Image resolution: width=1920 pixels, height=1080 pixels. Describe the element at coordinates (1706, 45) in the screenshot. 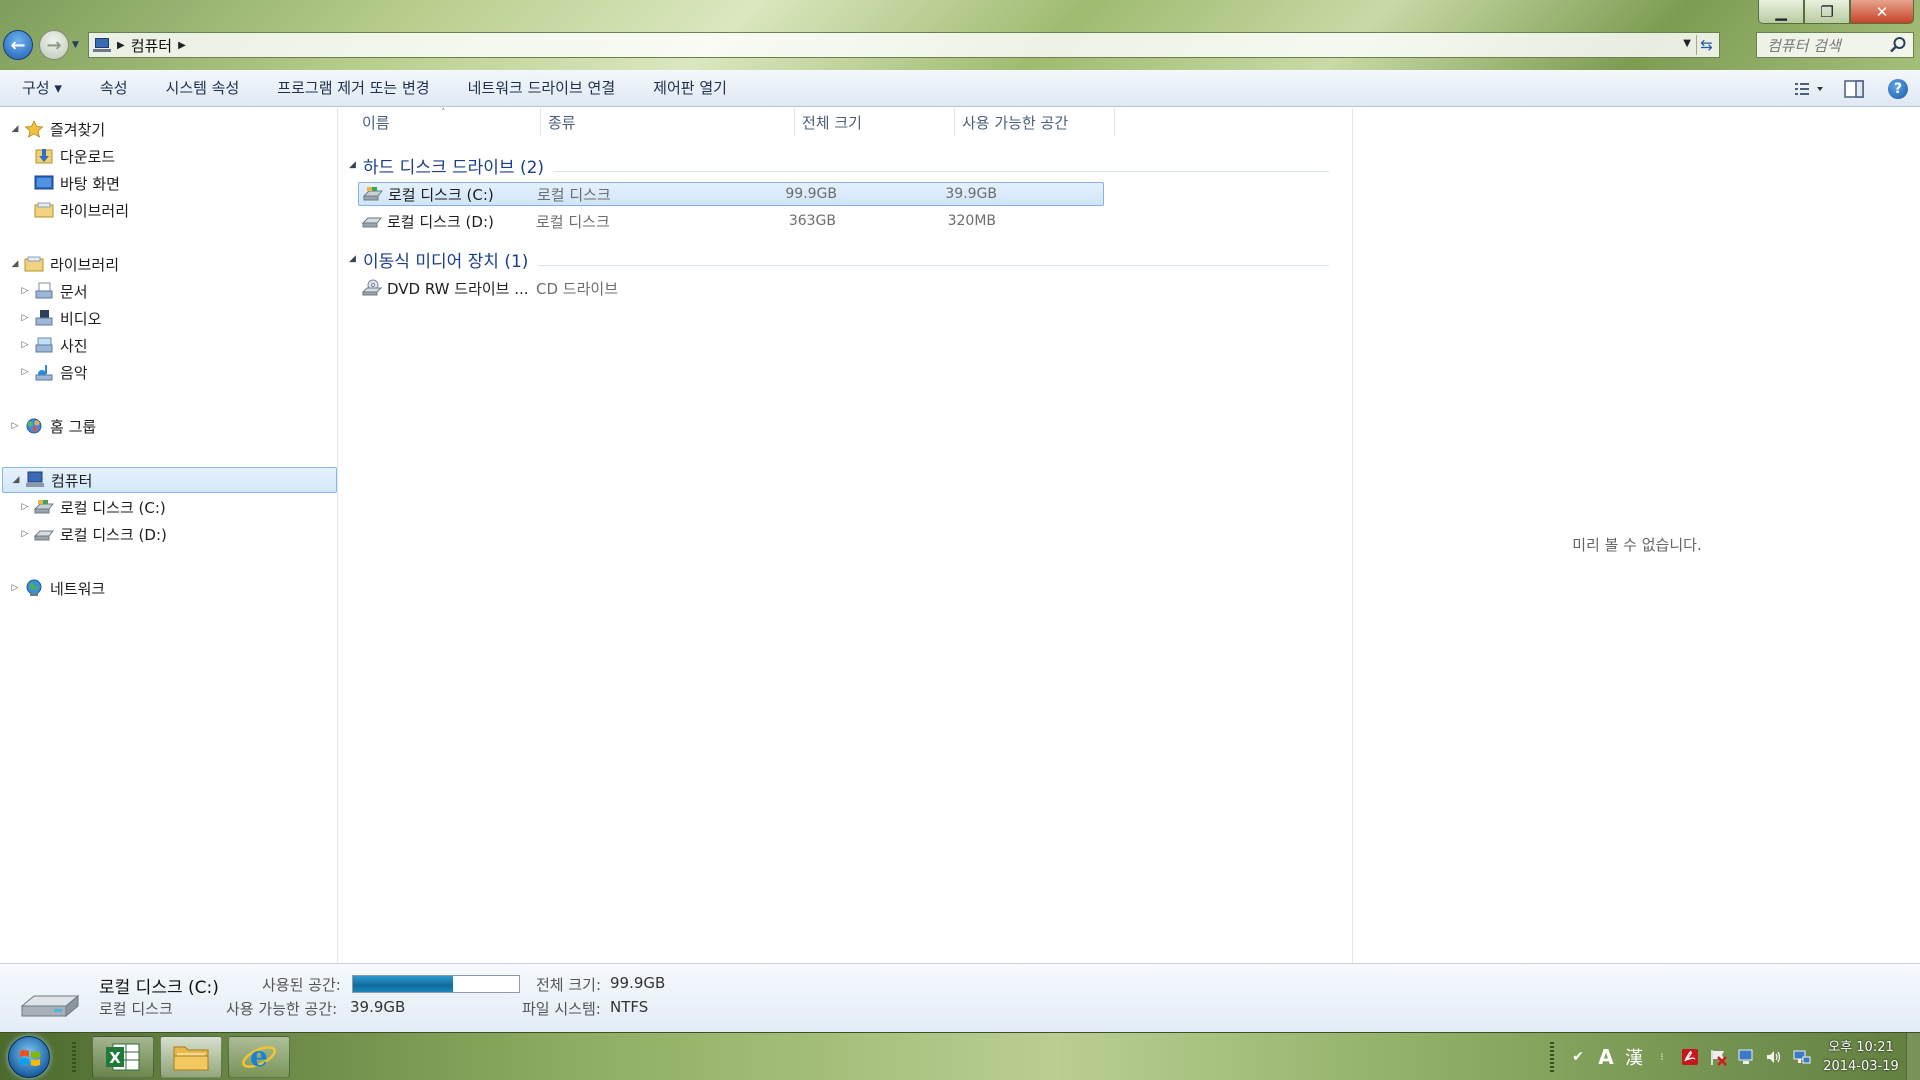

I see `refresh-icon: ⇆` at that location.